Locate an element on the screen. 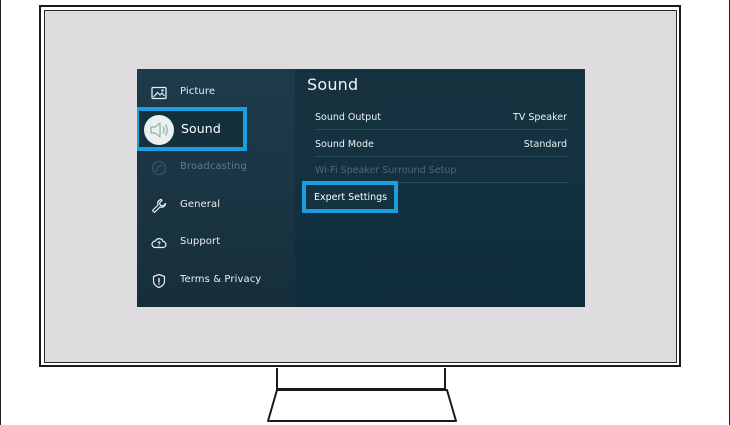  sidebar-item-picture: Picture is located at coordinates (216, 93).